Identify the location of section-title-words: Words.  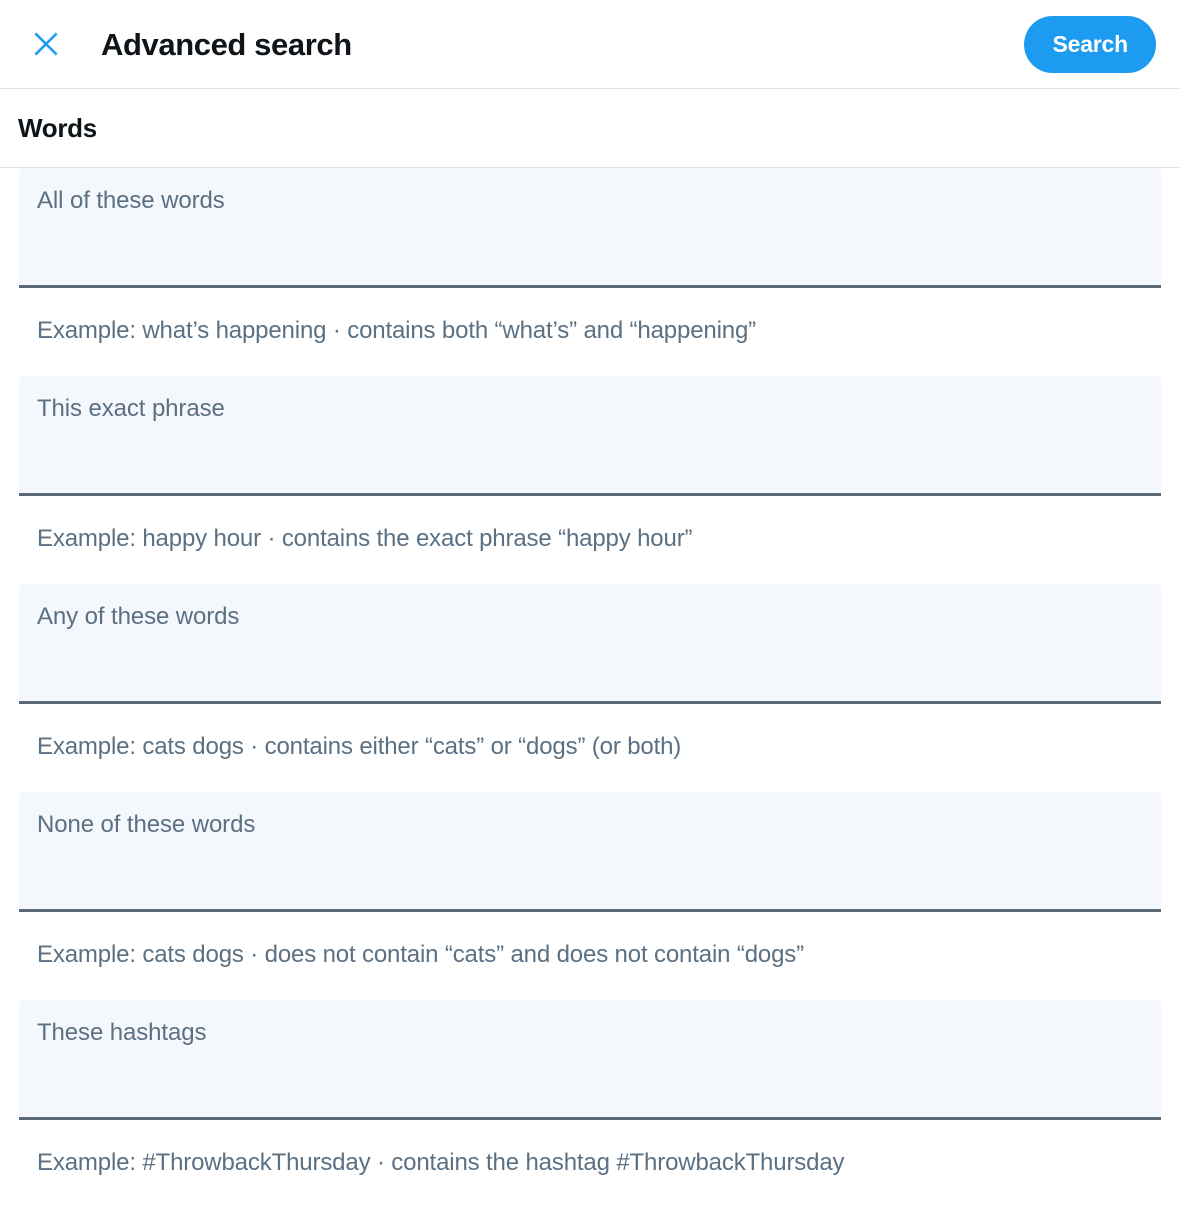
(57, 128).